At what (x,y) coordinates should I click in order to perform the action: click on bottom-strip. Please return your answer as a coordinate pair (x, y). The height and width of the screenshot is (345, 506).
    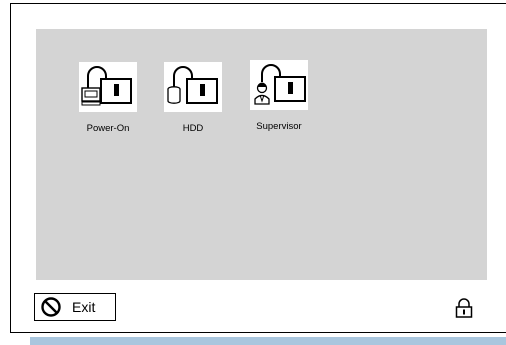
    Looking at the image, I should click on (268, 341).